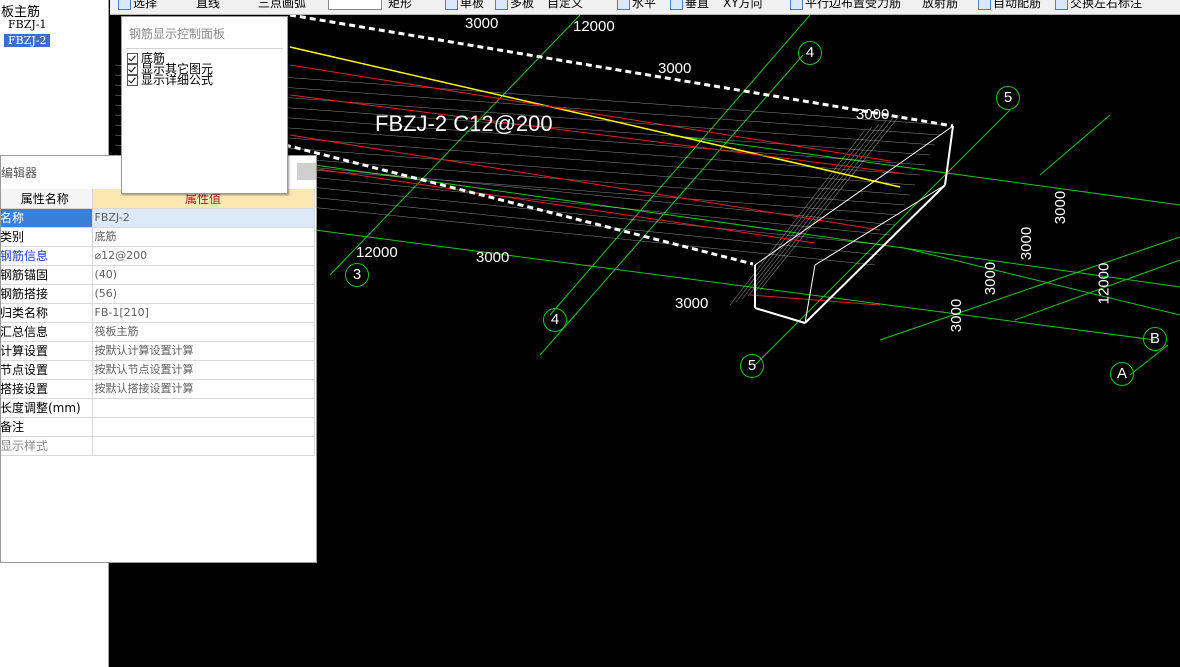 The height and width of the screenshot is (667, 1180). Describe the element at coordinates (357, 275) in the screenshot. I see `axis-bubble: 3` at that location.